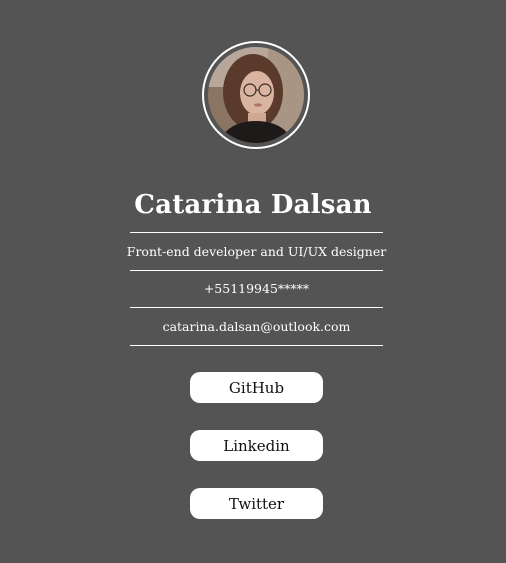 Image resolution: width=506 pixels, height=563 pixels. What do you see at coordinates (256, 326) in the screenshot?
I see `profile-email: catarina.dalsan@outlook.com` at bounding box center [256, 326].